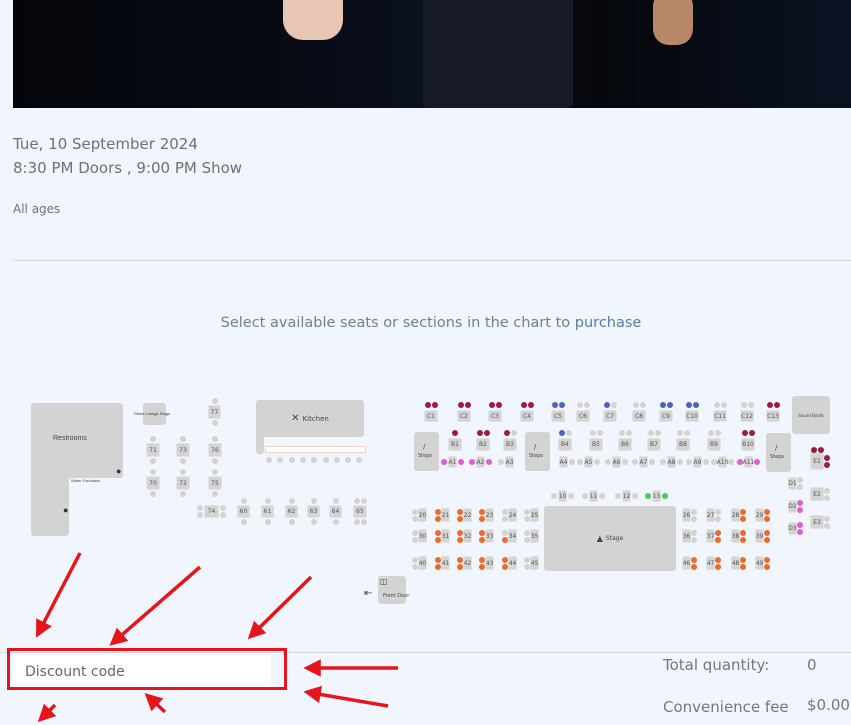 The width and height of the screenshot is (851, 725). Describe the element at coordinates (216, 637) in the screenshot. I see `annotation-arrows` at that location.